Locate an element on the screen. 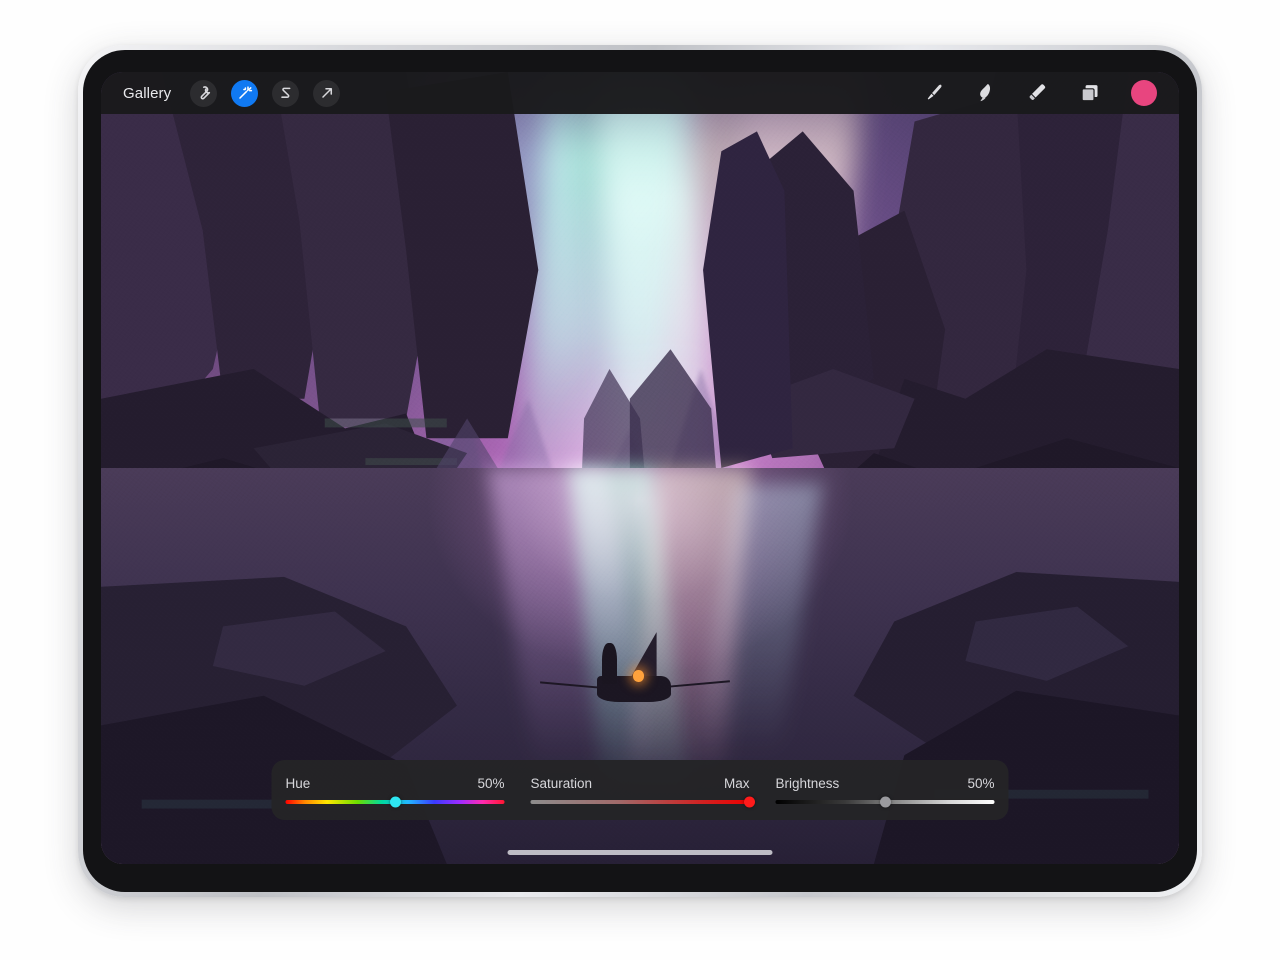 The height and width of the screenshot is (960, 1280). artwork-boat is located at coordinates (635, 673).